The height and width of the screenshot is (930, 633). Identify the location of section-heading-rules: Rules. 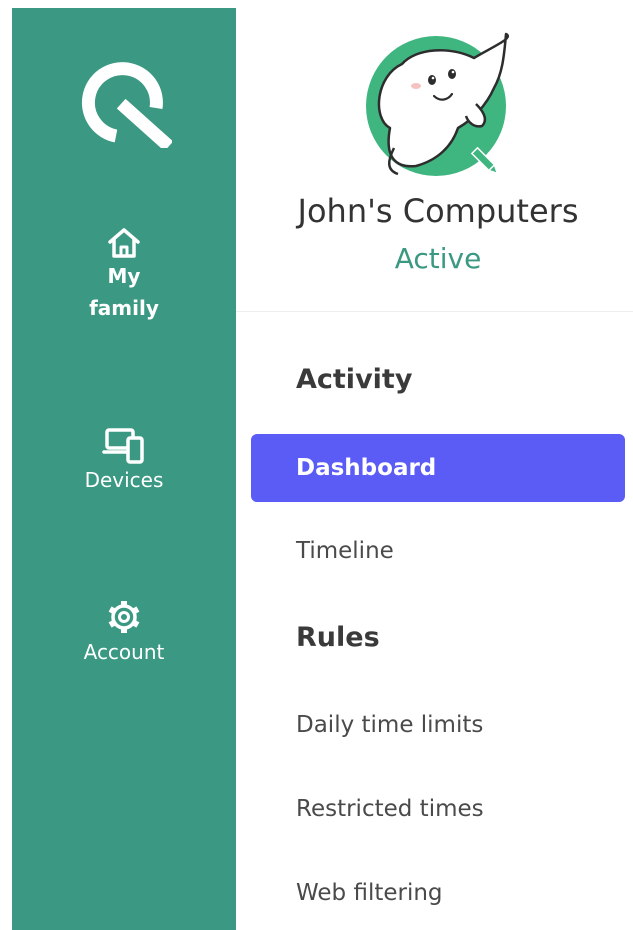
(338, 637).